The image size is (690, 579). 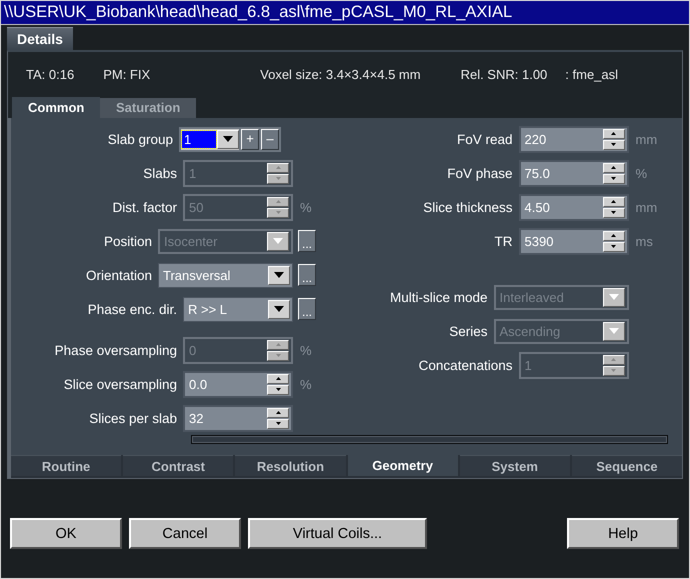 What do you see at coordinates (40, 38) in the screenshot?
I see `tab: Details` at bounding box center [40, 38].